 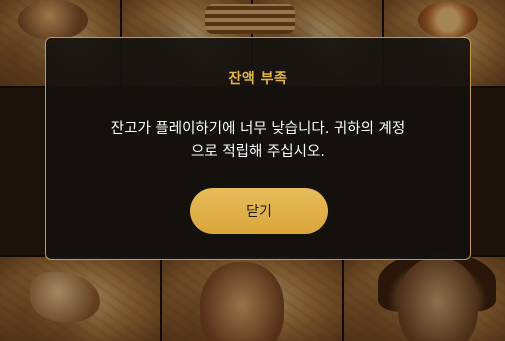 What do you see at coordinates (259, 211) in the screenshot?
I see `close-button: 닫기` at bounding box center [259, 211].